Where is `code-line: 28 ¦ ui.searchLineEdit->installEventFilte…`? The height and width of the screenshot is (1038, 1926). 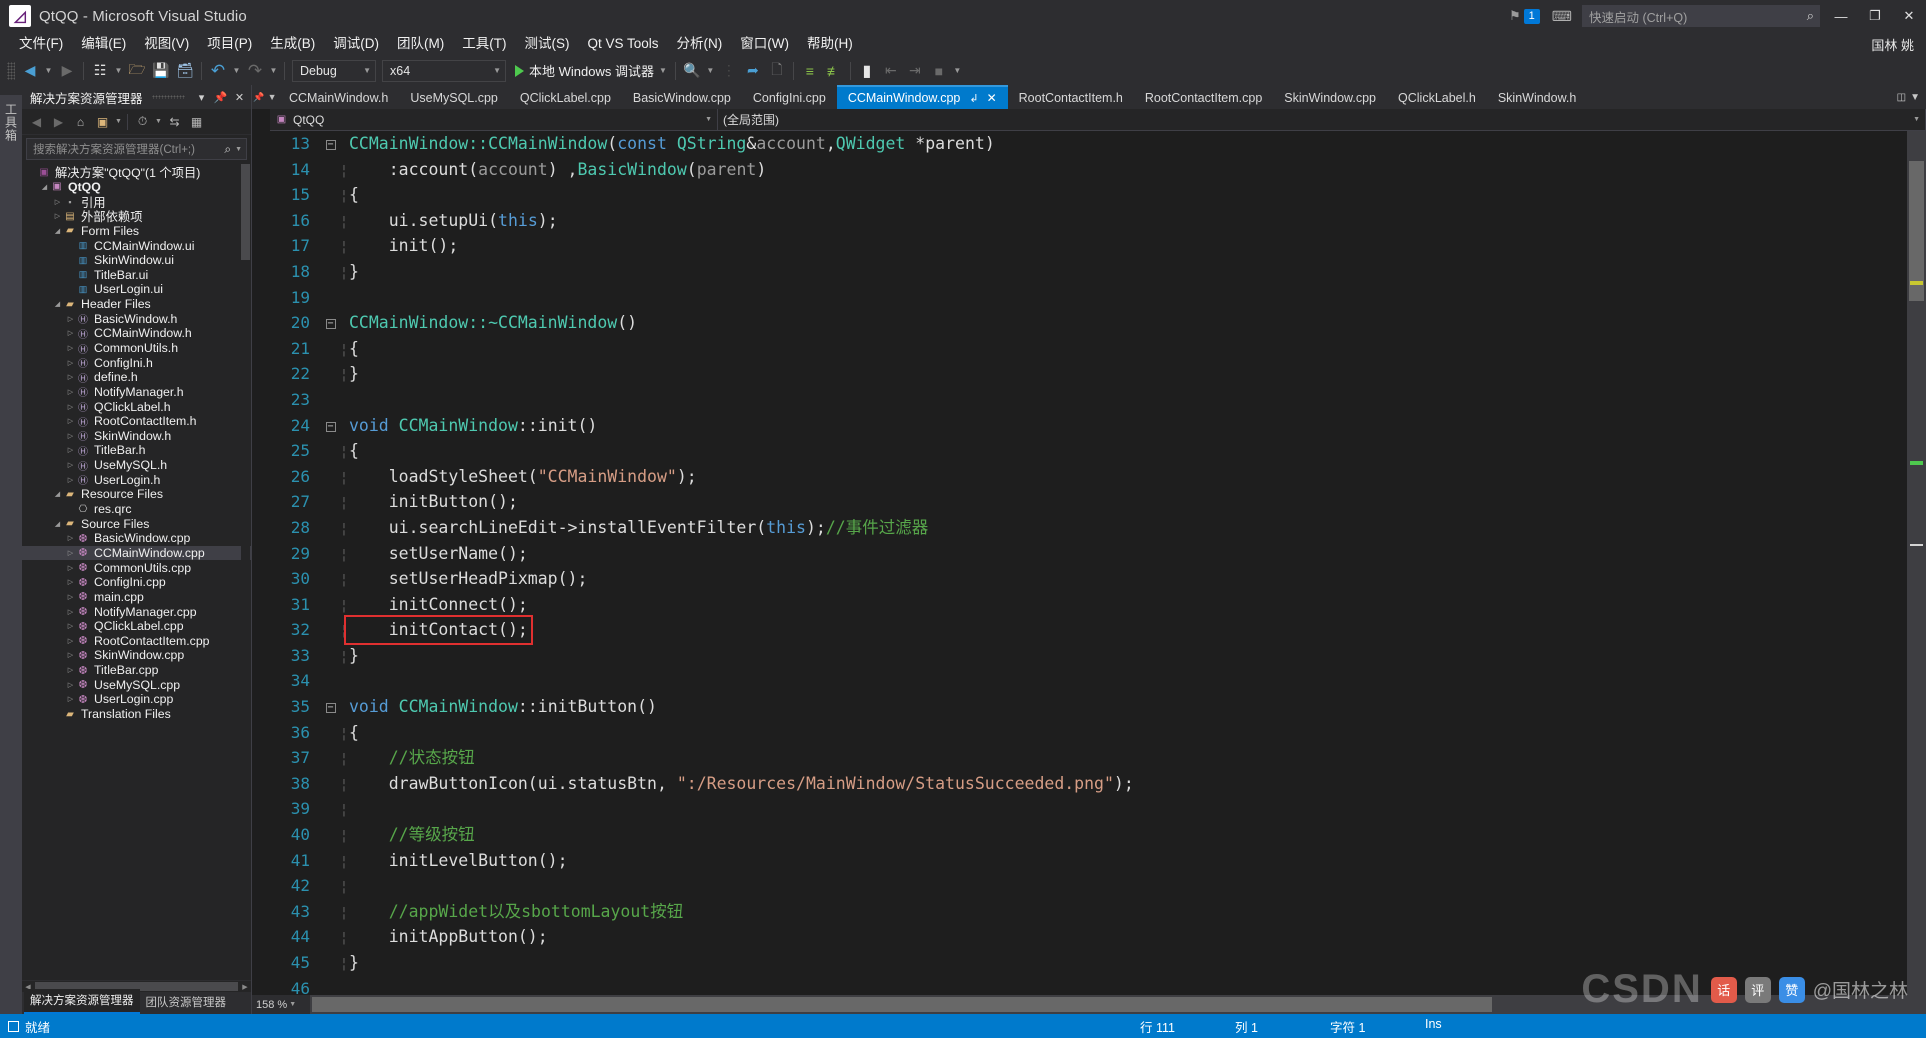 code-line: 28 ¦ ui.searchLineEdit->installEventFilte… is located at coordinates (1098, 528).